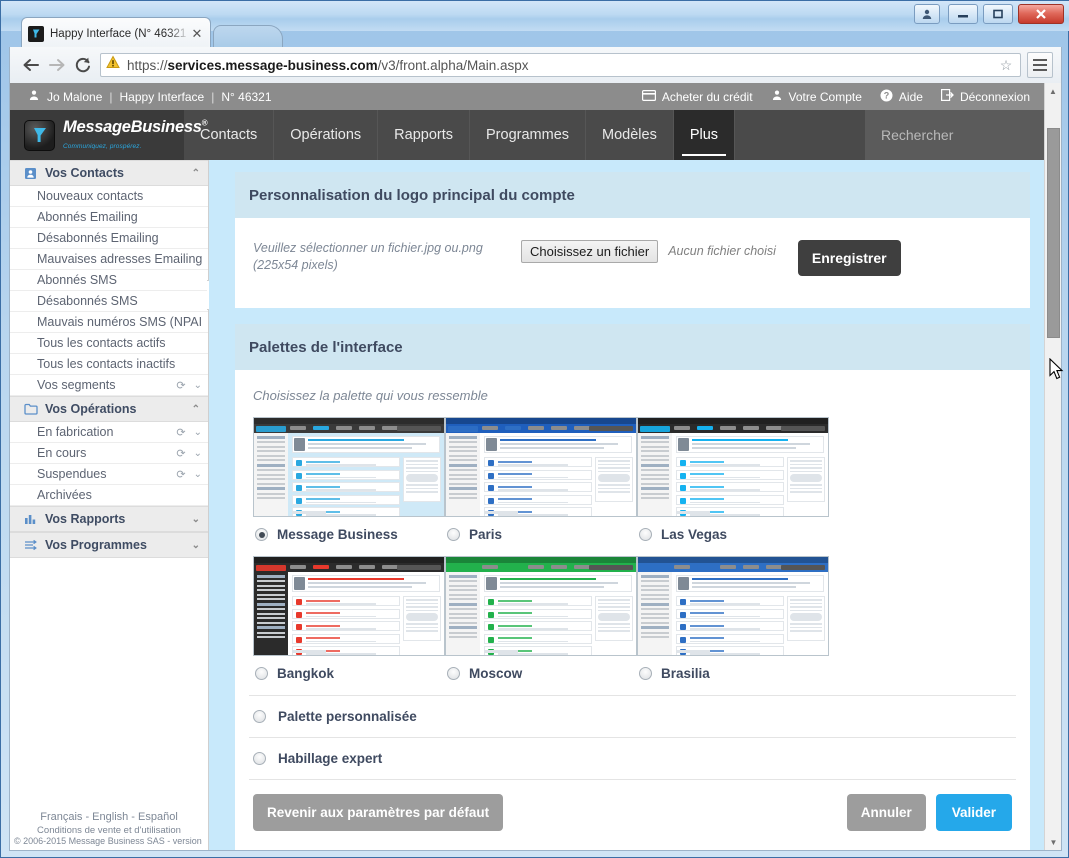 This screenshot has height=858, width=1069. I want to click on option-palette-personnalisee: Palette personnalisée, so click(632, 716).